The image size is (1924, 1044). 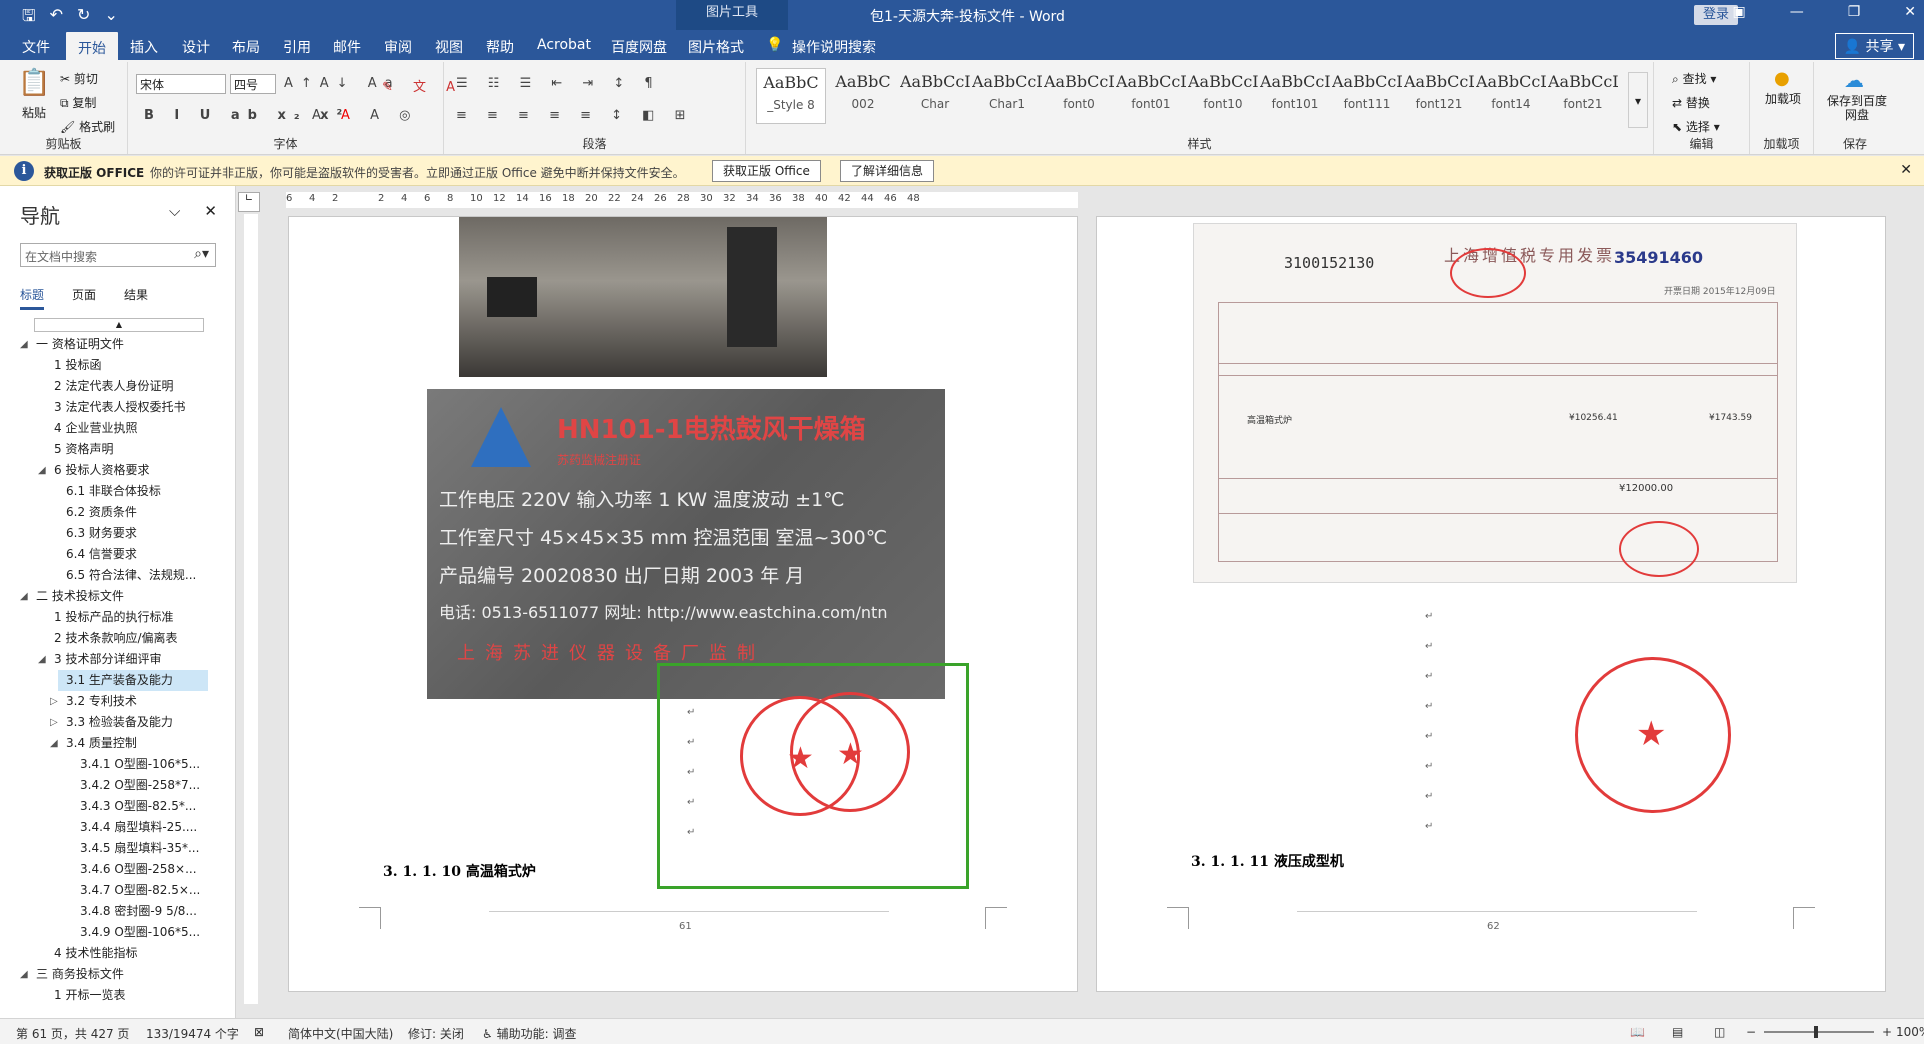 What do you see at coordinates (118, 617) in the screenshot?
I see `nav-item: 1 投标产品的执行标准` at bounding box center [118, 617].